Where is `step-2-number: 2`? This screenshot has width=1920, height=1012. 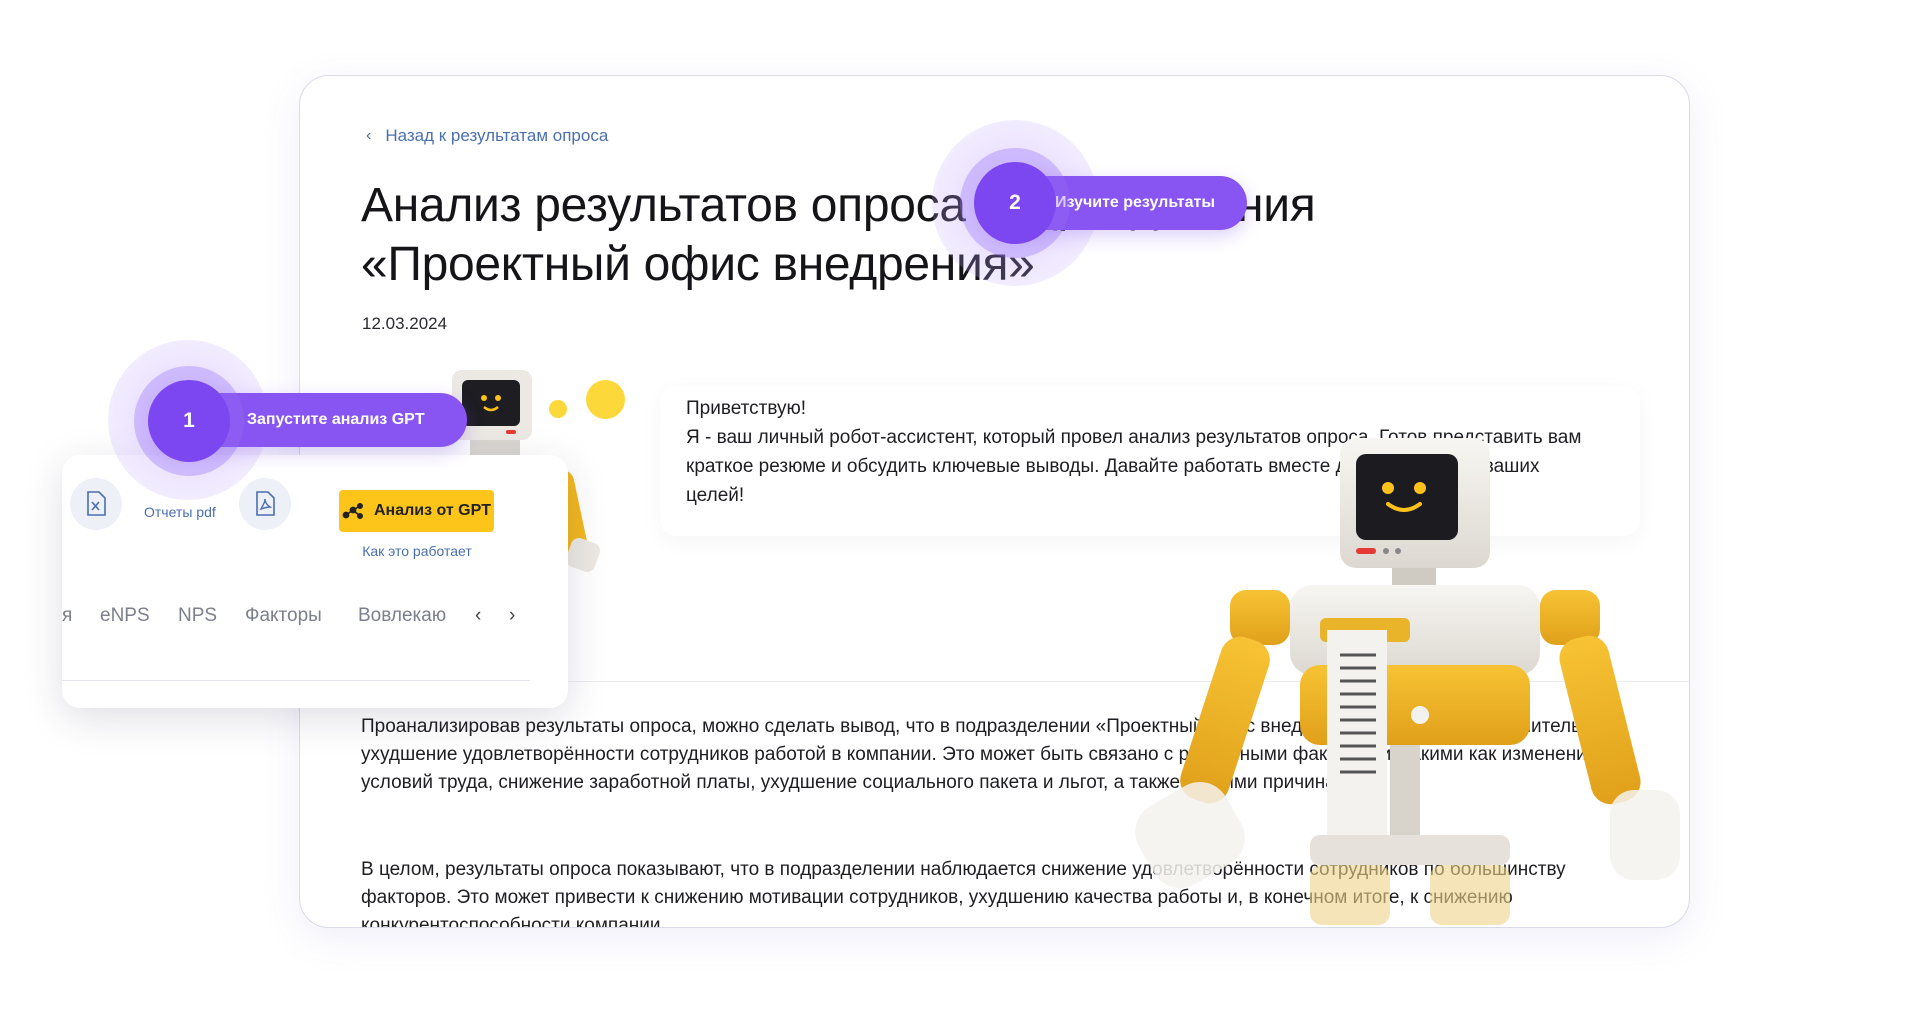
step-2-number: 2 is located at coordinates (1015, 203).